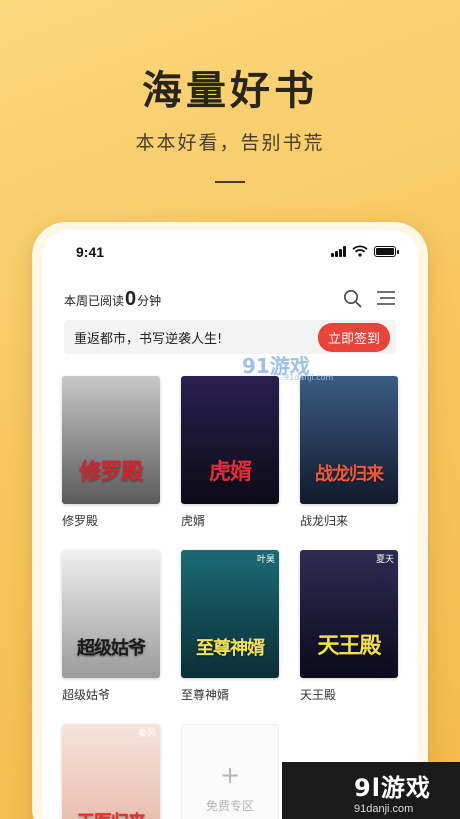 The height and width of the screenshot is (819, 460). Describe the element at coordinates (230, 440) in the screenshot. I see `book-cover: 虎婿` at that location.